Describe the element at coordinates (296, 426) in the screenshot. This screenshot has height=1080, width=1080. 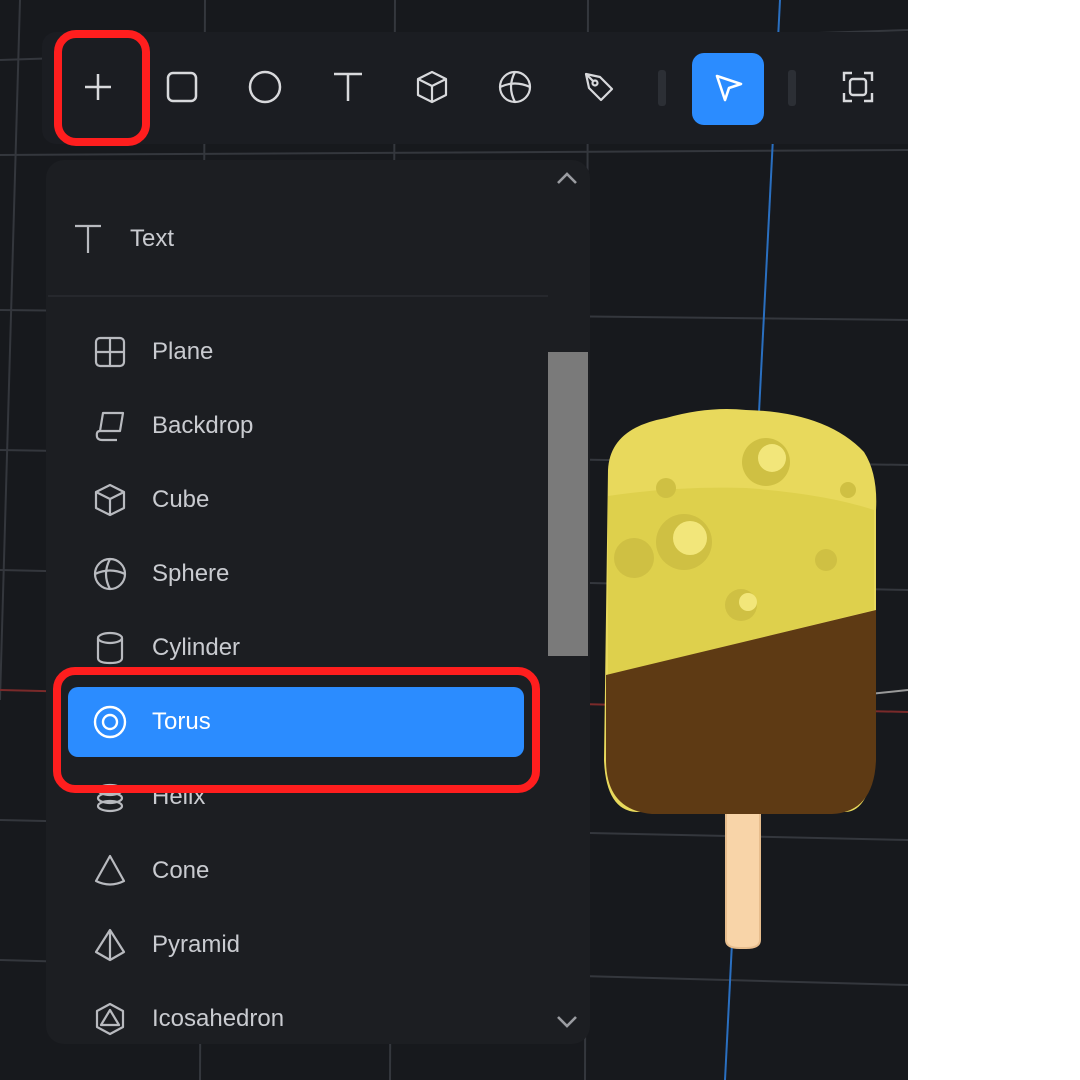
I see `menu-item-backdrop: Backdrop` at that location.